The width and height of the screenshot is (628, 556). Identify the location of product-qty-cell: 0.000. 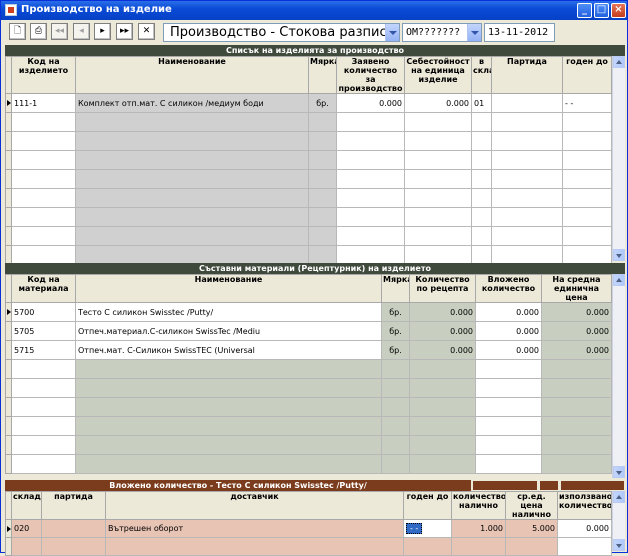
(370, 103).